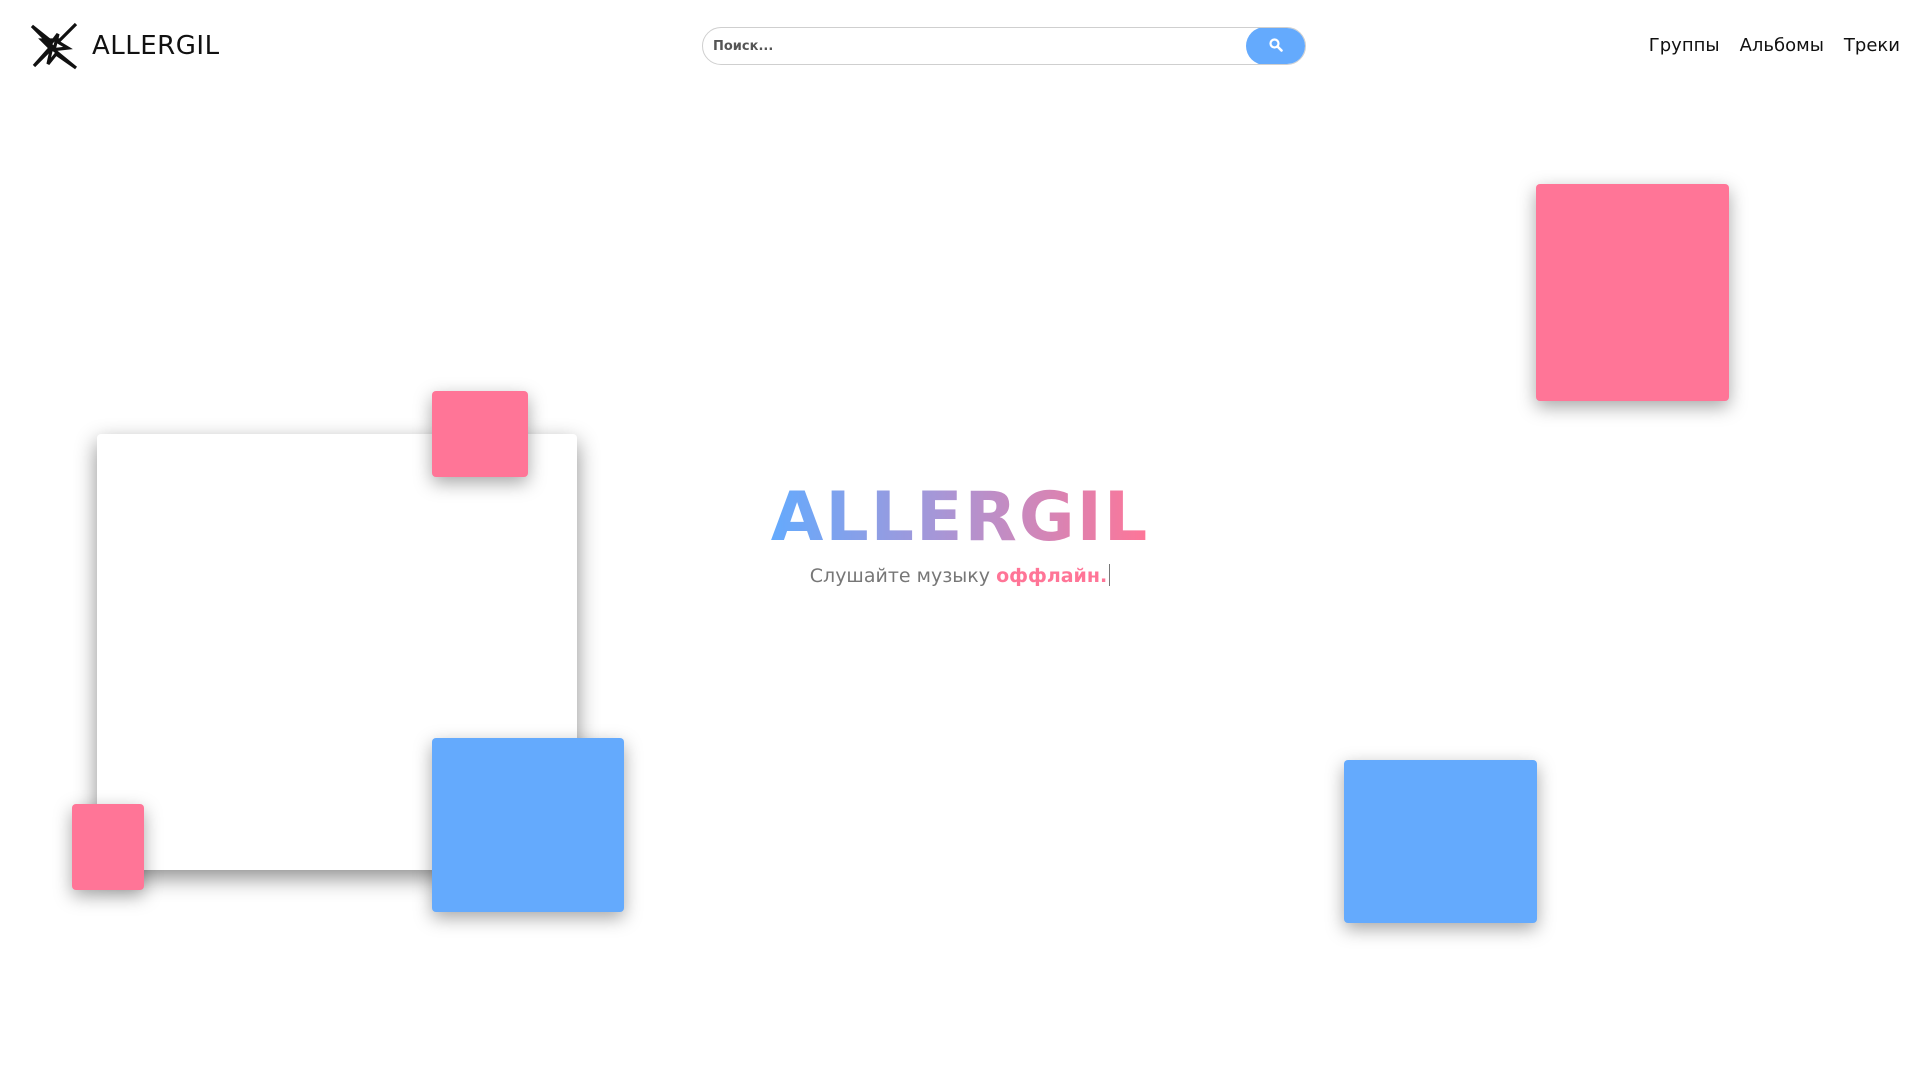 This screenshot has width=1920, height=1080. I want to click on brand-link: ALLERGIL, so click(124, 46).